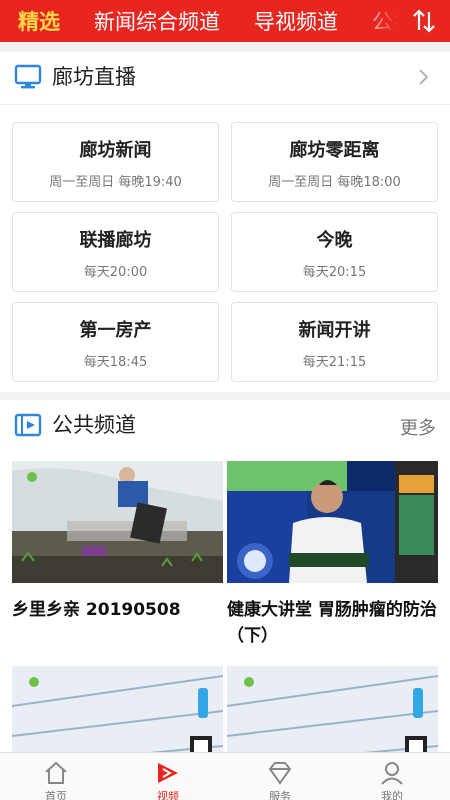 The height and width of the screenshot is (800, 450). I want to click on public-section-header: 公共频道 更多, so click(225, 425).